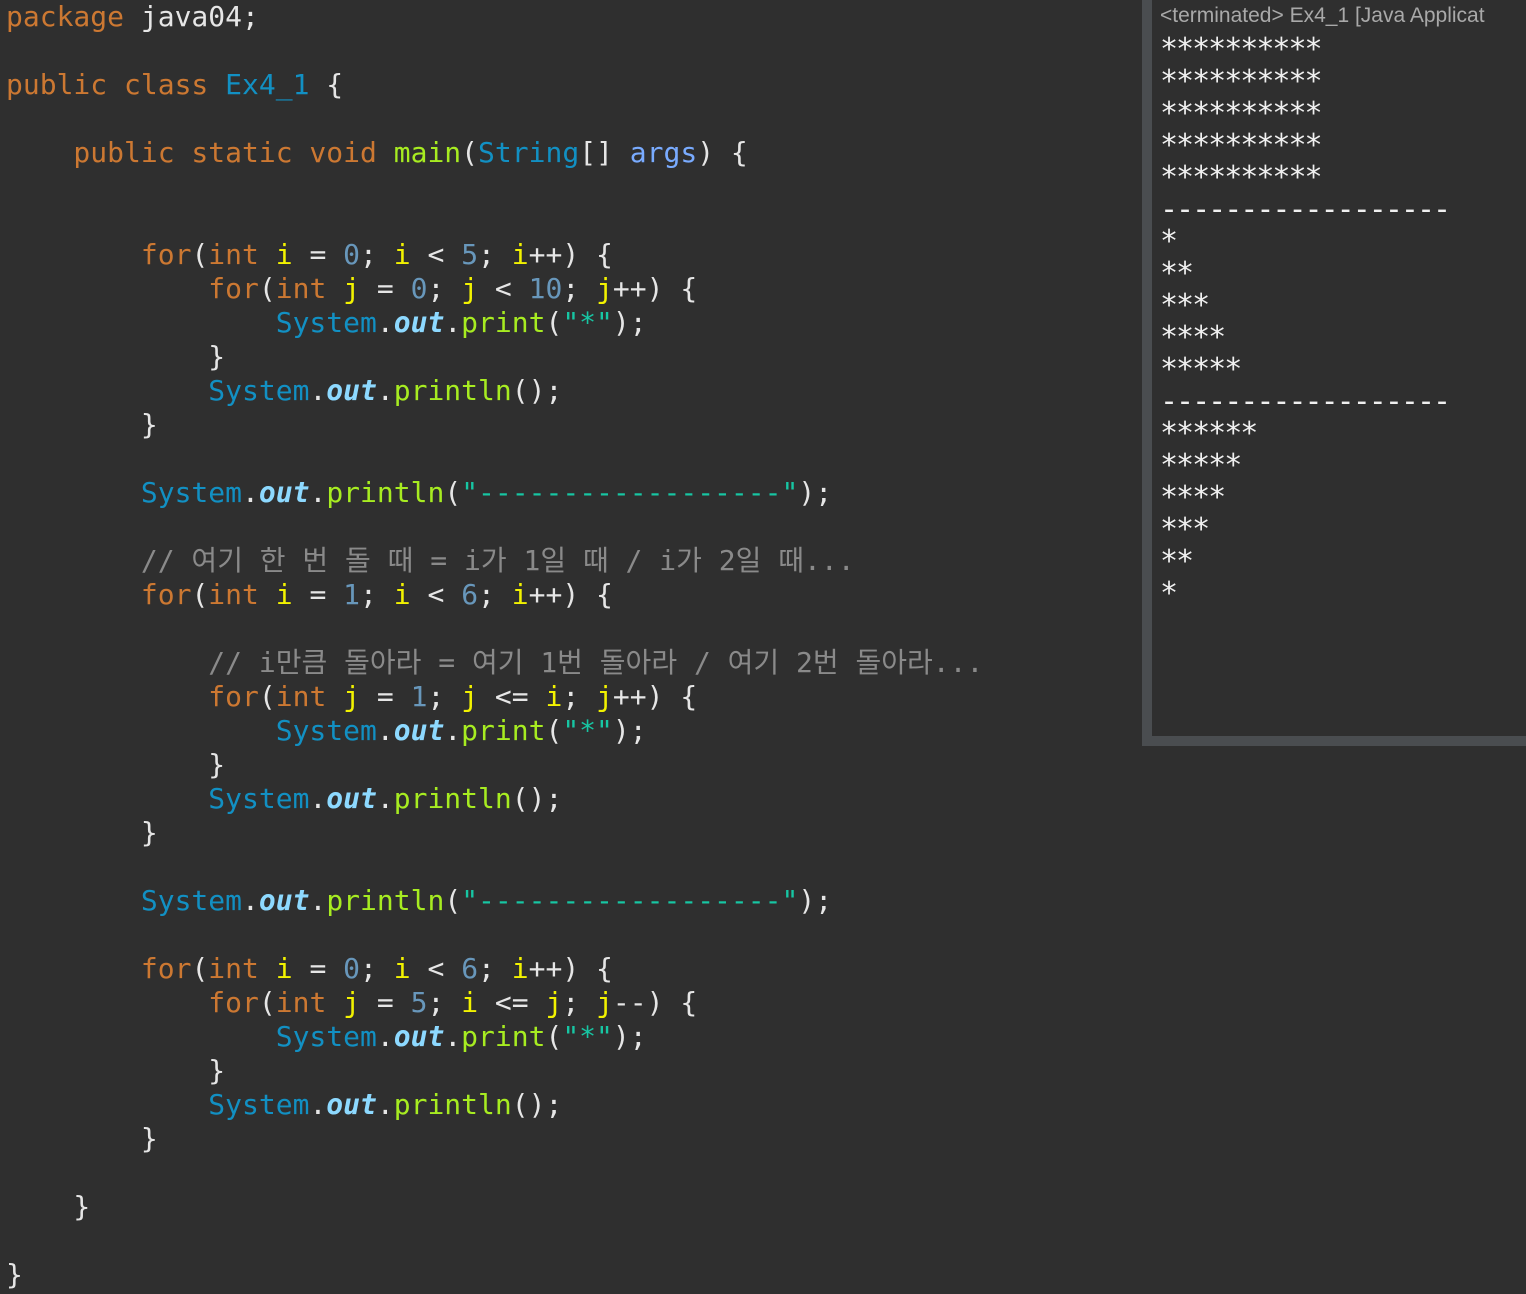 The height and width of the screenshot is (1294, 1526). I want to click on code-token: <=, so click(512, 1002).